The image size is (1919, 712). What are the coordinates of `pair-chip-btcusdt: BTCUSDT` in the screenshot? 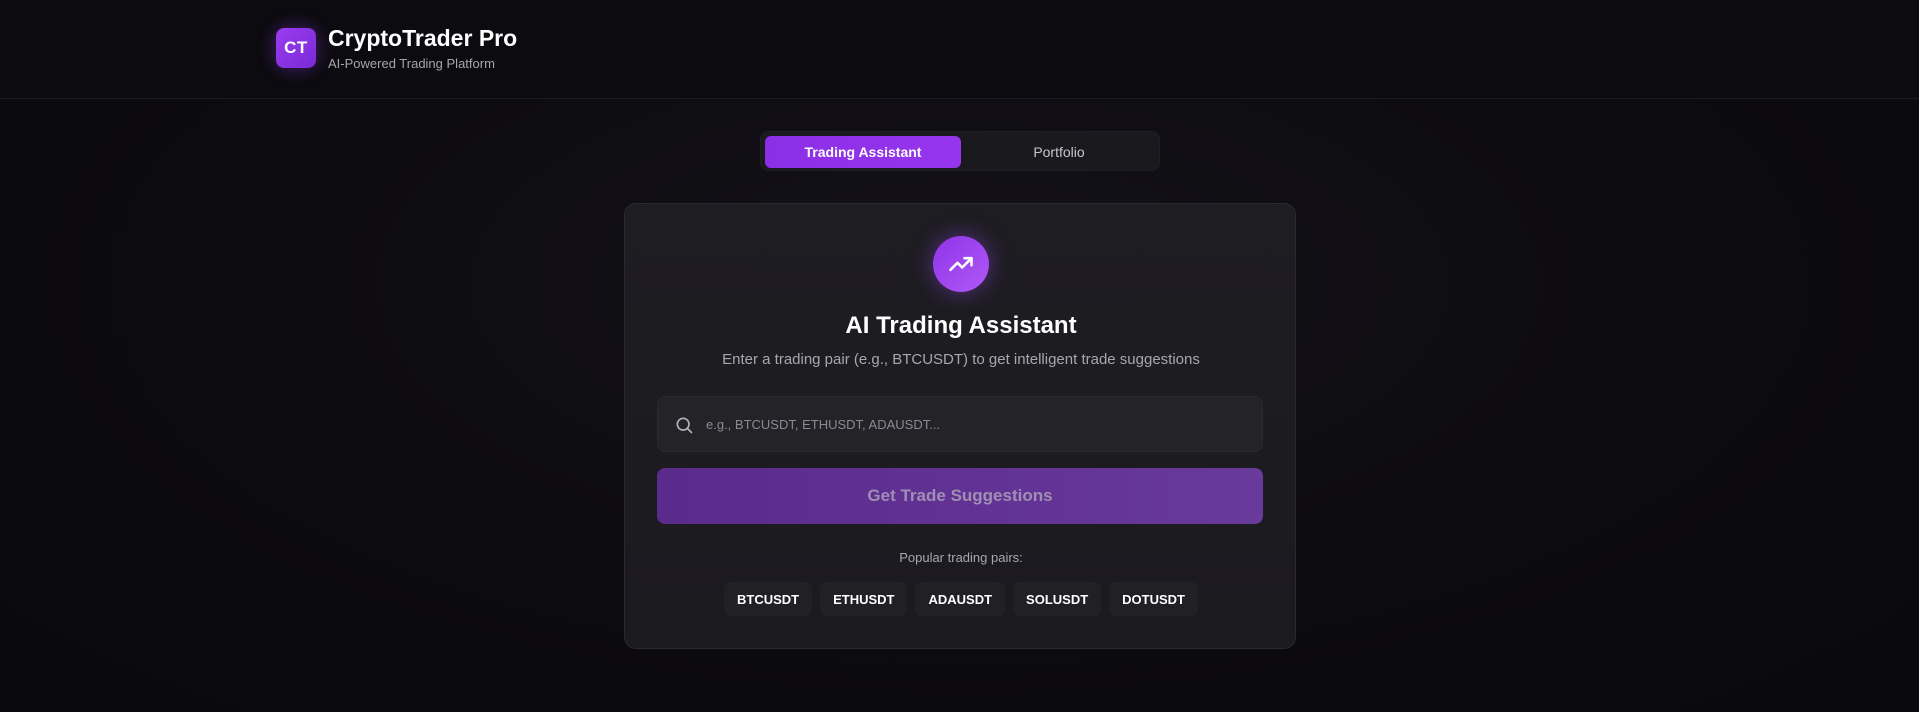 It's located at (768, 599).